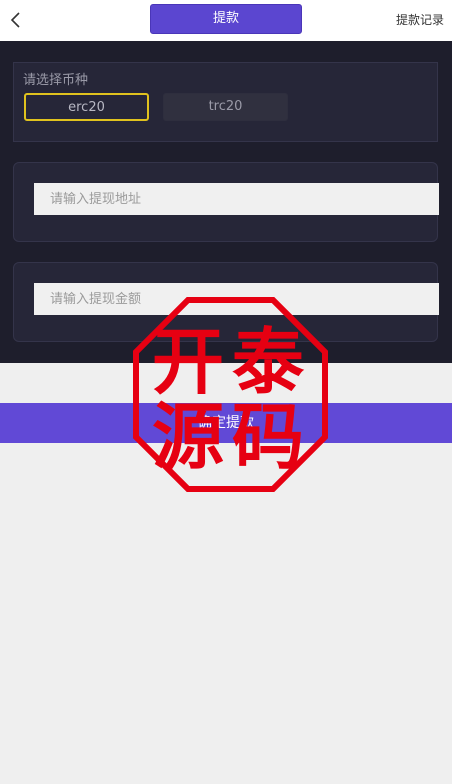  Describe the element at coordinates (16, 20) in the screenshot. I see `chevron-left-icon` at that location.